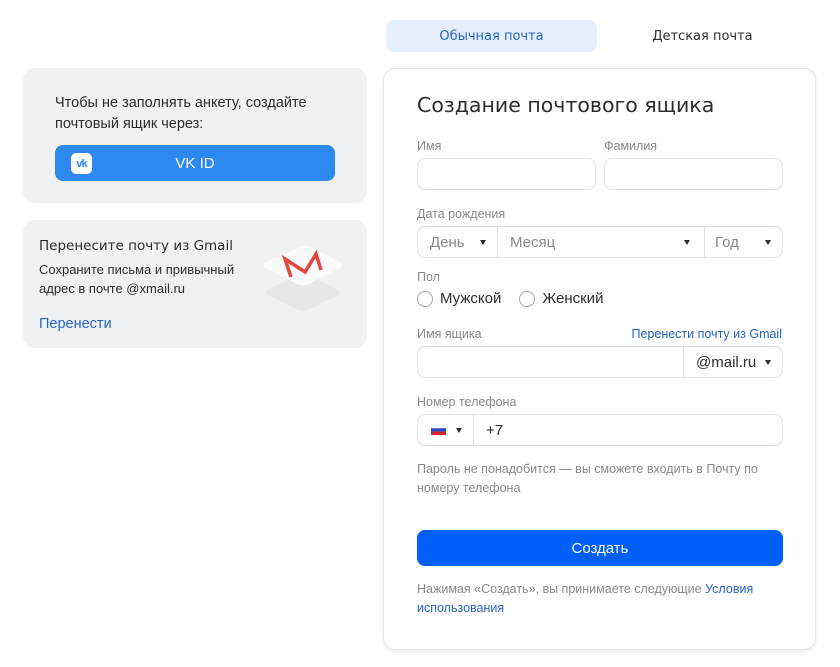 The height and width of the screenshot is (667, 840). I want to click on gender-male-radio: Мужской, so click(459, 298).